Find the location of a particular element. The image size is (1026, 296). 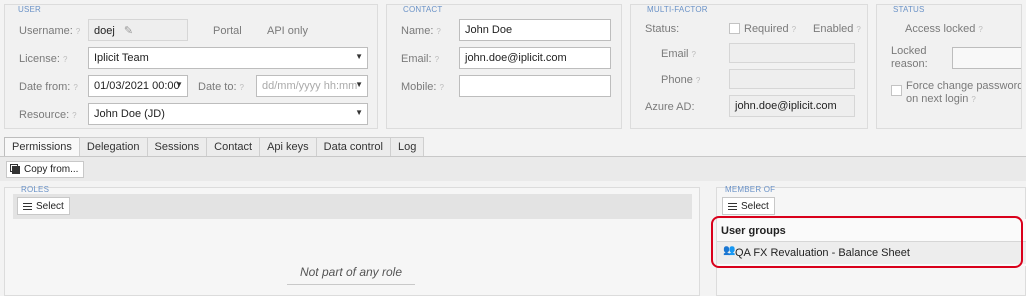

copy-icon is located at coordinates (16, 169).